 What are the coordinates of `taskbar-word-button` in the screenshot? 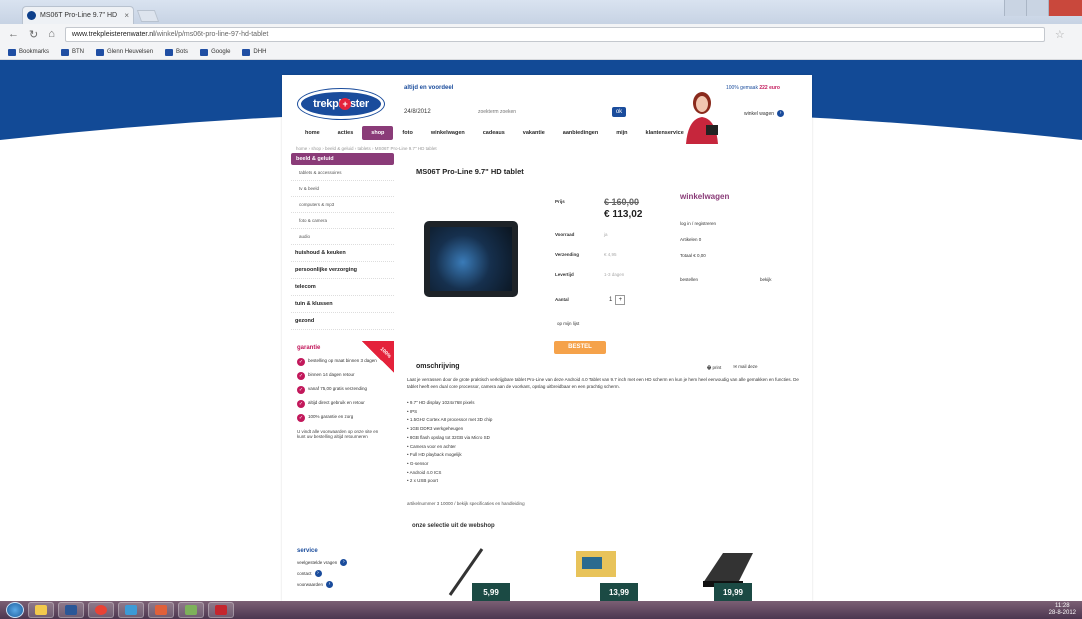 It's located at (71, 610).